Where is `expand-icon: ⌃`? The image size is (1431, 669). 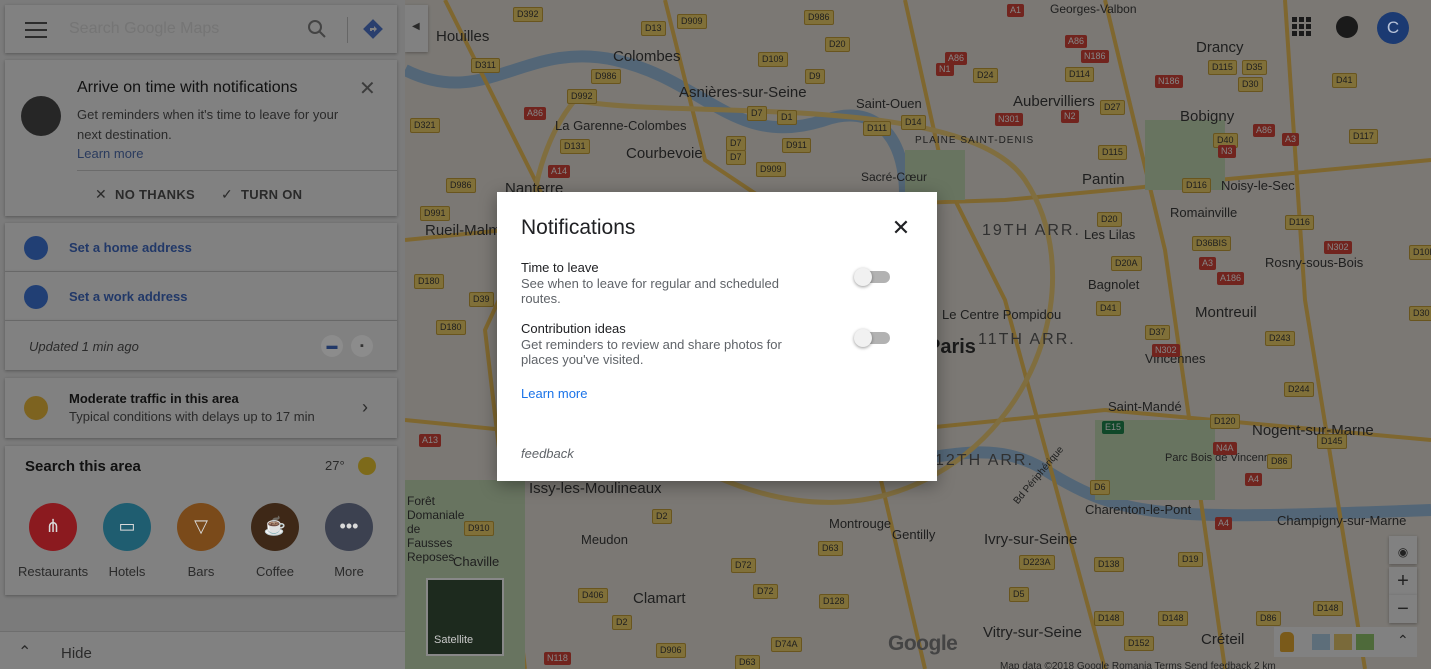 expand-icon: ⌃ is located at coordinates (1403, 640).